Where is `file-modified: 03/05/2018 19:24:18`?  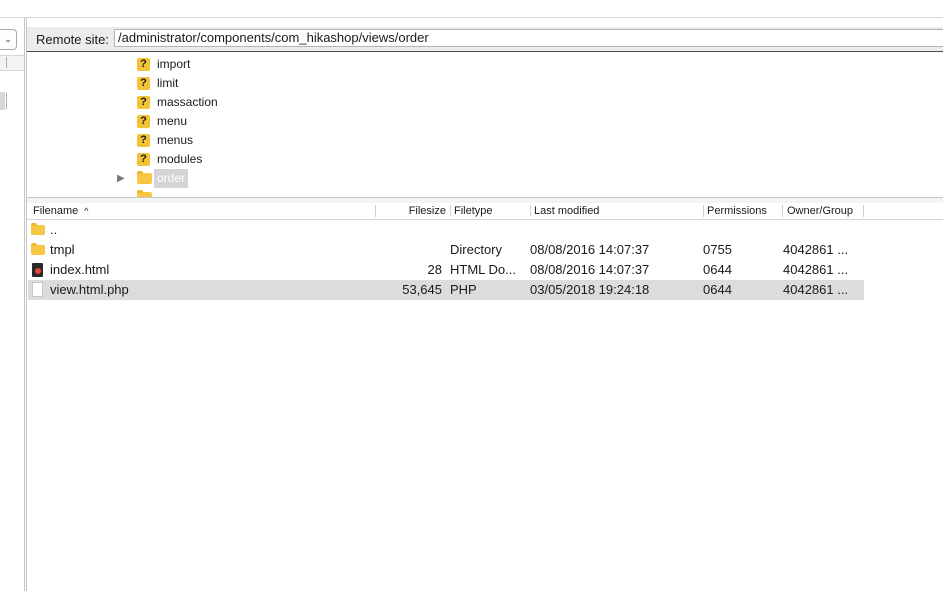 file-modified: 03/05/2018 19:24:18 is located at coordinates (590, 289).